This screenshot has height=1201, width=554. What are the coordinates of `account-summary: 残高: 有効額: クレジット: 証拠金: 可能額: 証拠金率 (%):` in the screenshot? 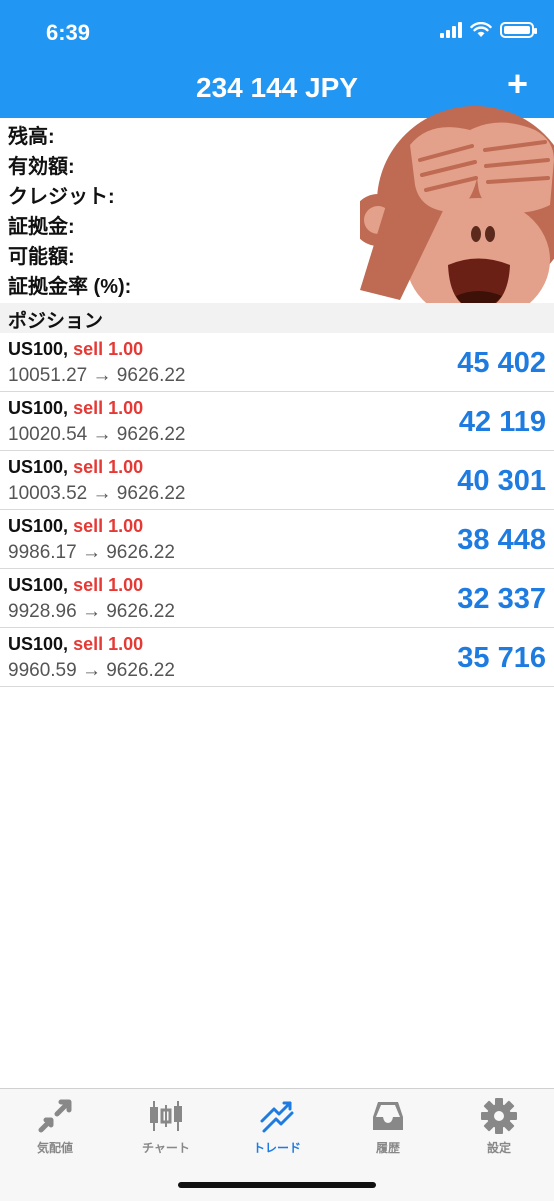 It's located at (69, 212).